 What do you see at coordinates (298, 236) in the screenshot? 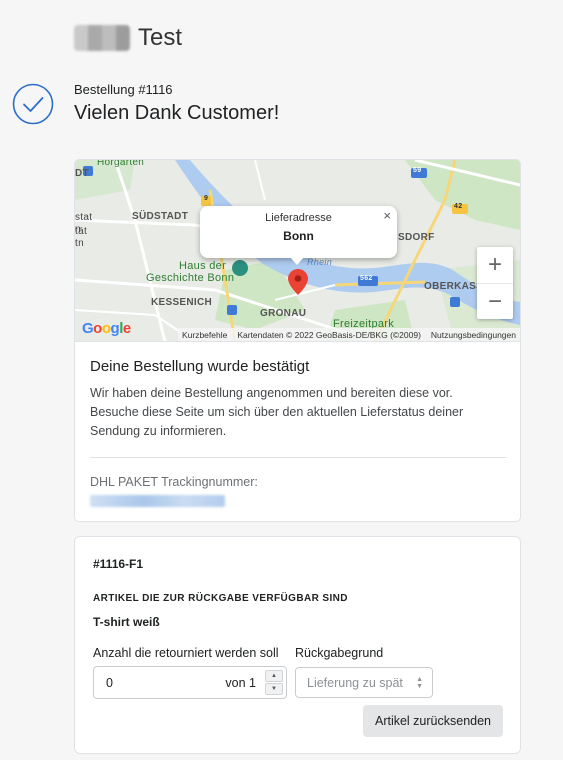
I see `popup-city: Bonn` at bounding box center [298, 236].